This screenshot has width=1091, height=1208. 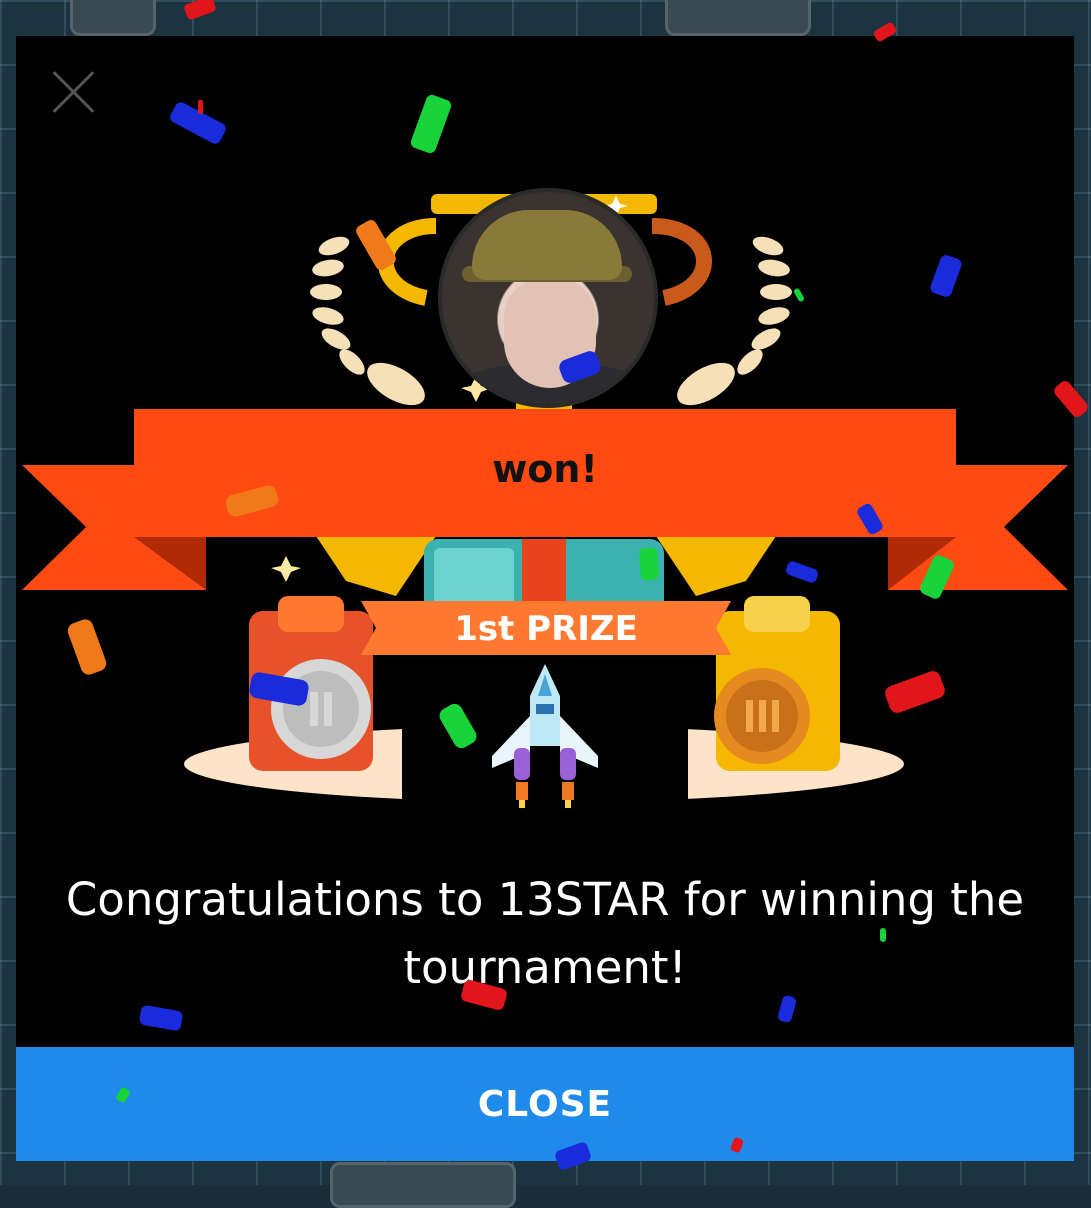 I want to click on spaceship-icon, so click(x=545, y=736).